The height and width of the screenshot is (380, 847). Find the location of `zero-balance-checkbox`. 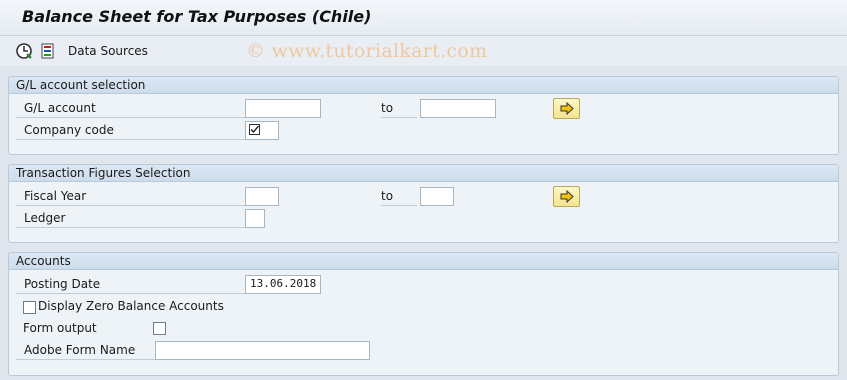

zero-balance-checkbox is located at coordinates (29, 307).